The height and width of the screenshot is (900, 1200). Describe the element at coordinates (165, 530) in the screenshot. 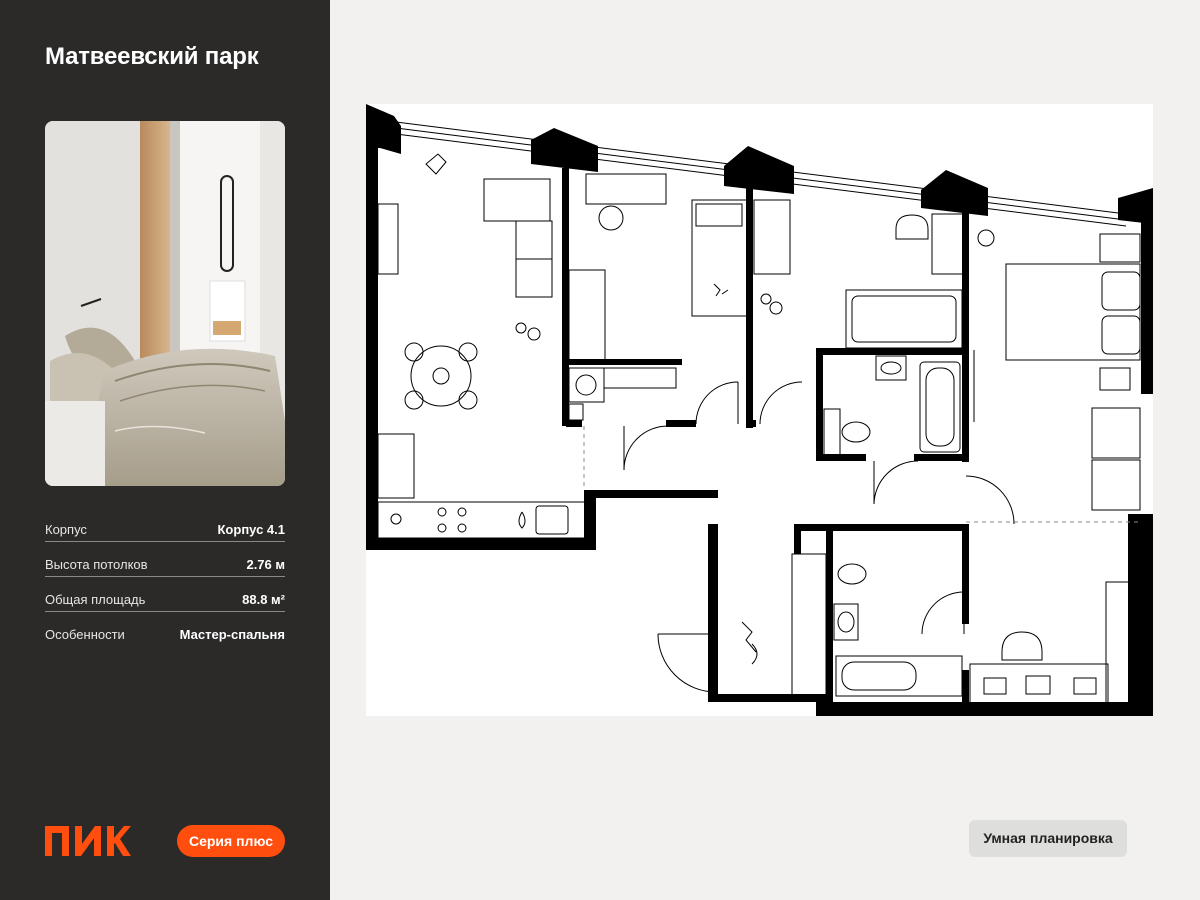

I see `spec-row-building: Корпус Корпус 4.1` at that location.